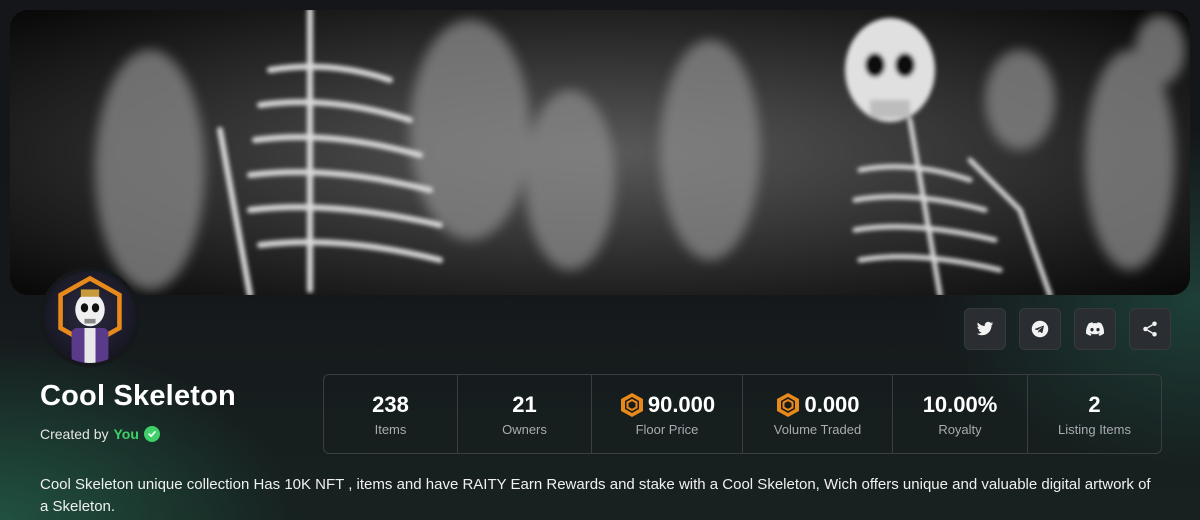  What do you see at coordinates (74, 434) in the screenshot?
I see `created-by-label: Created by` at bounding box center [74, 434].